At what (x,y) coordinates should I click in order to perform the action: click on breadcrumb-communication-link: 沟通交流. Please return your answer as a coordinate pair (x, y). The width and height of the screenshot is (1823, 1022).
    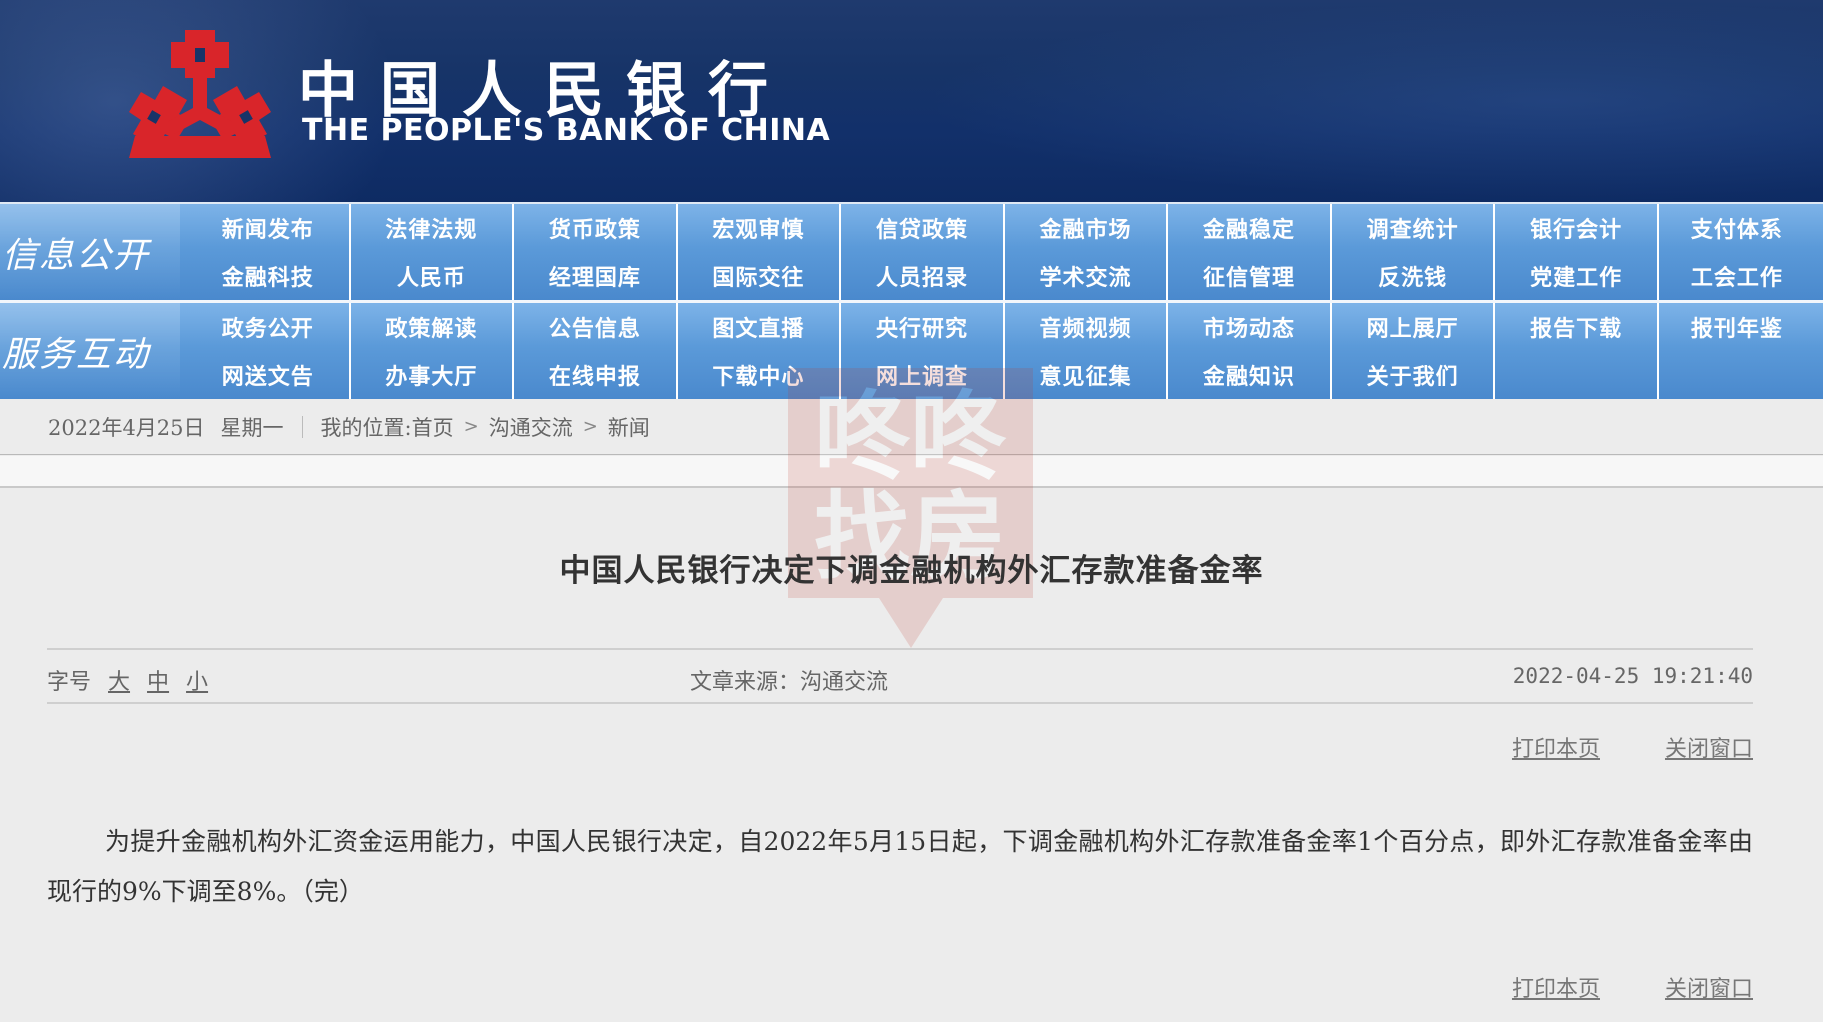
    Looking at the image, I should click on (531, 427).